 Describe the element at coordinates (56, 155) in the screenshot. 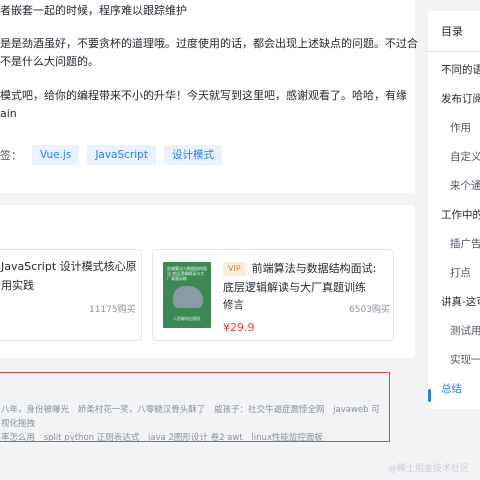

I see `tag-vuejs: Vue.js` at that location.